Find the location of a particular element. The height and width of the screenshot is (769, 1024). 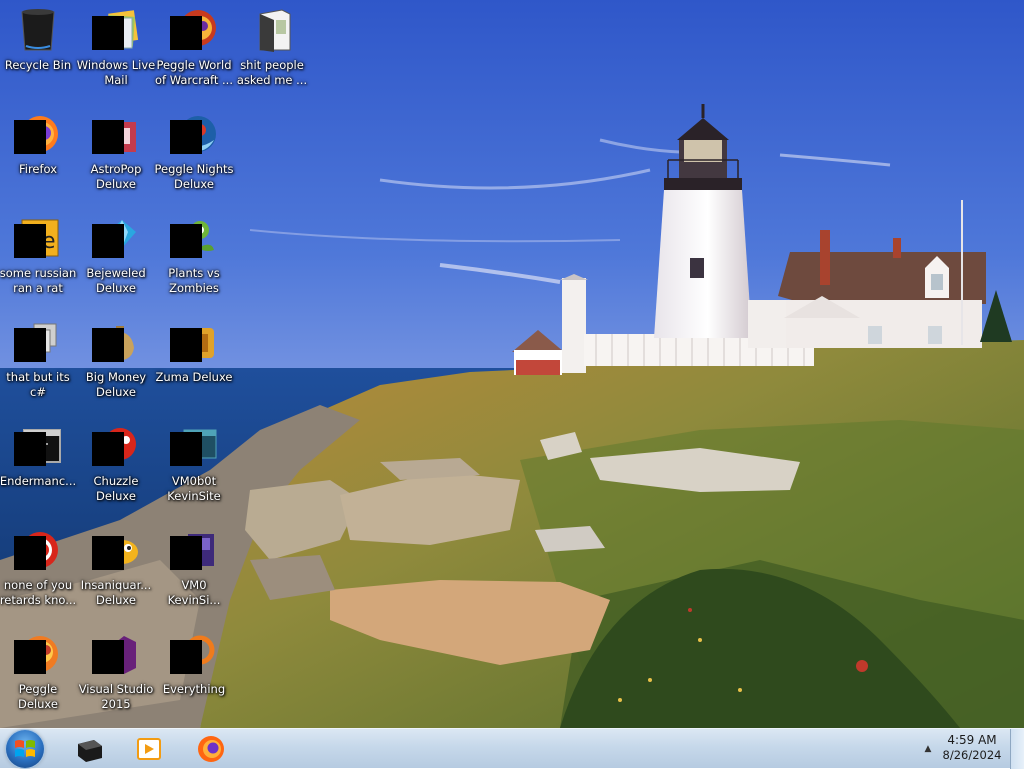

folder-icon is located at coordinates (275, 30).